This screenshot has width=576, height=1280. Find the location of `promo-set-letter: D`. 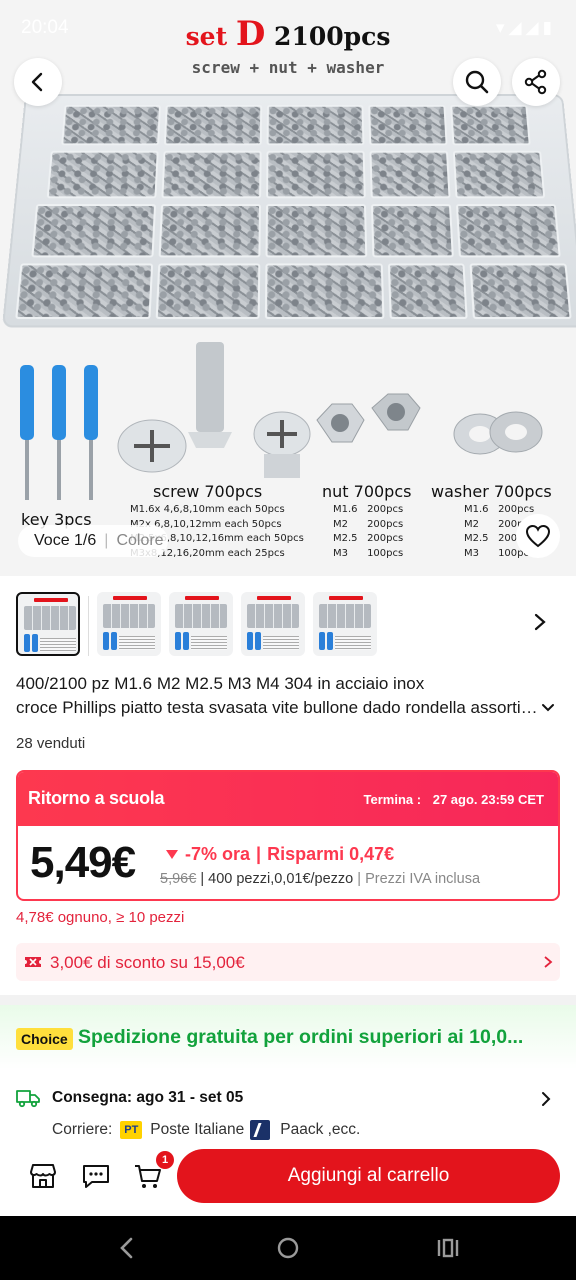

promo-set-letter: D is located at coordinates (250, 34).